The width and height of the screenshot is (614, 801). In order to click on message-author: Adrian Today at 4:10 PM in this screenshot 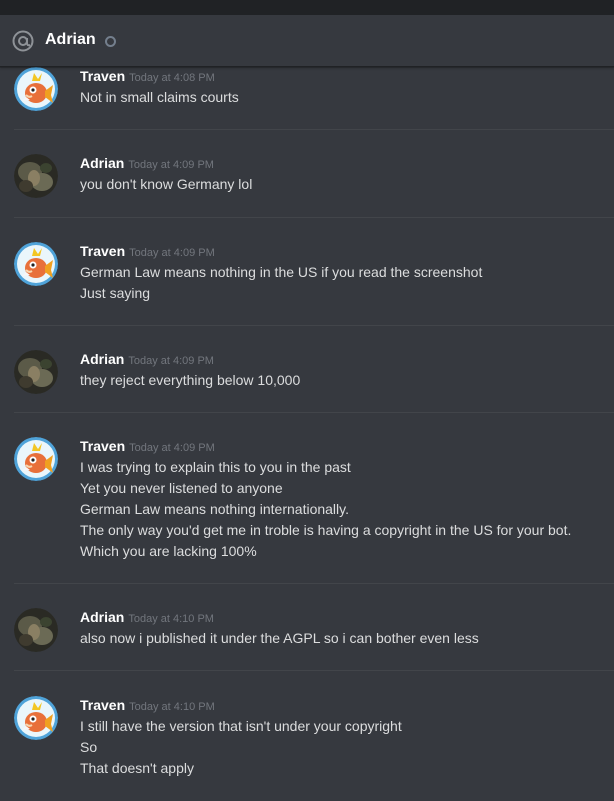, I will do `click(147, 617)`.